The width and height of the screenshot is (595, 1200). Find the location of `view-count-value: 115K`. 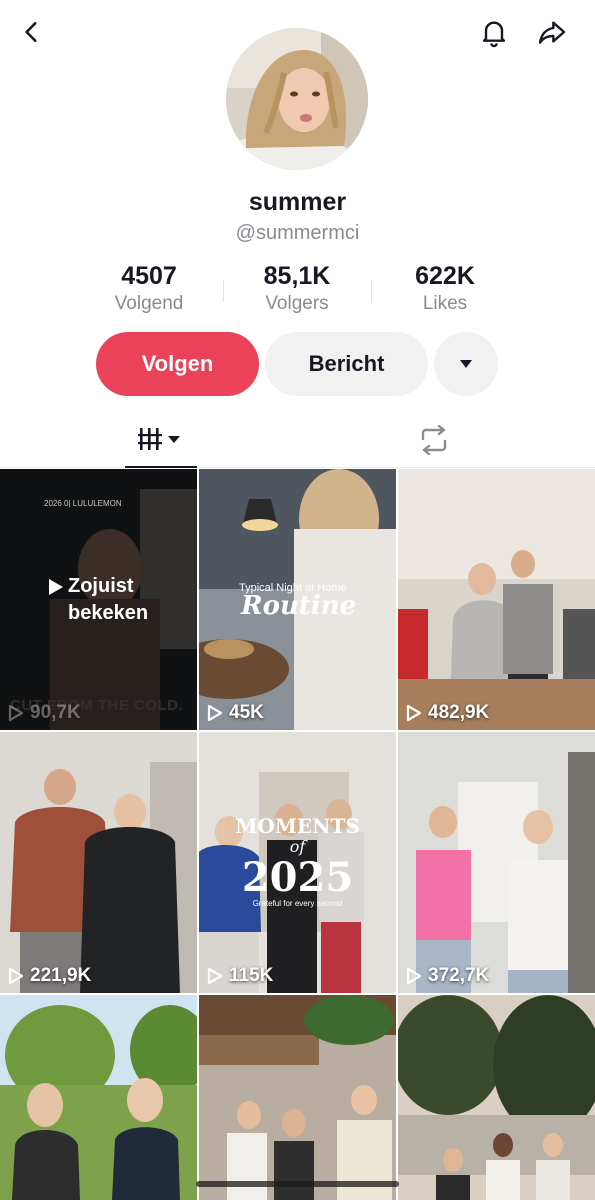

view-count-value: 115K is located at coordinates (251, 975).